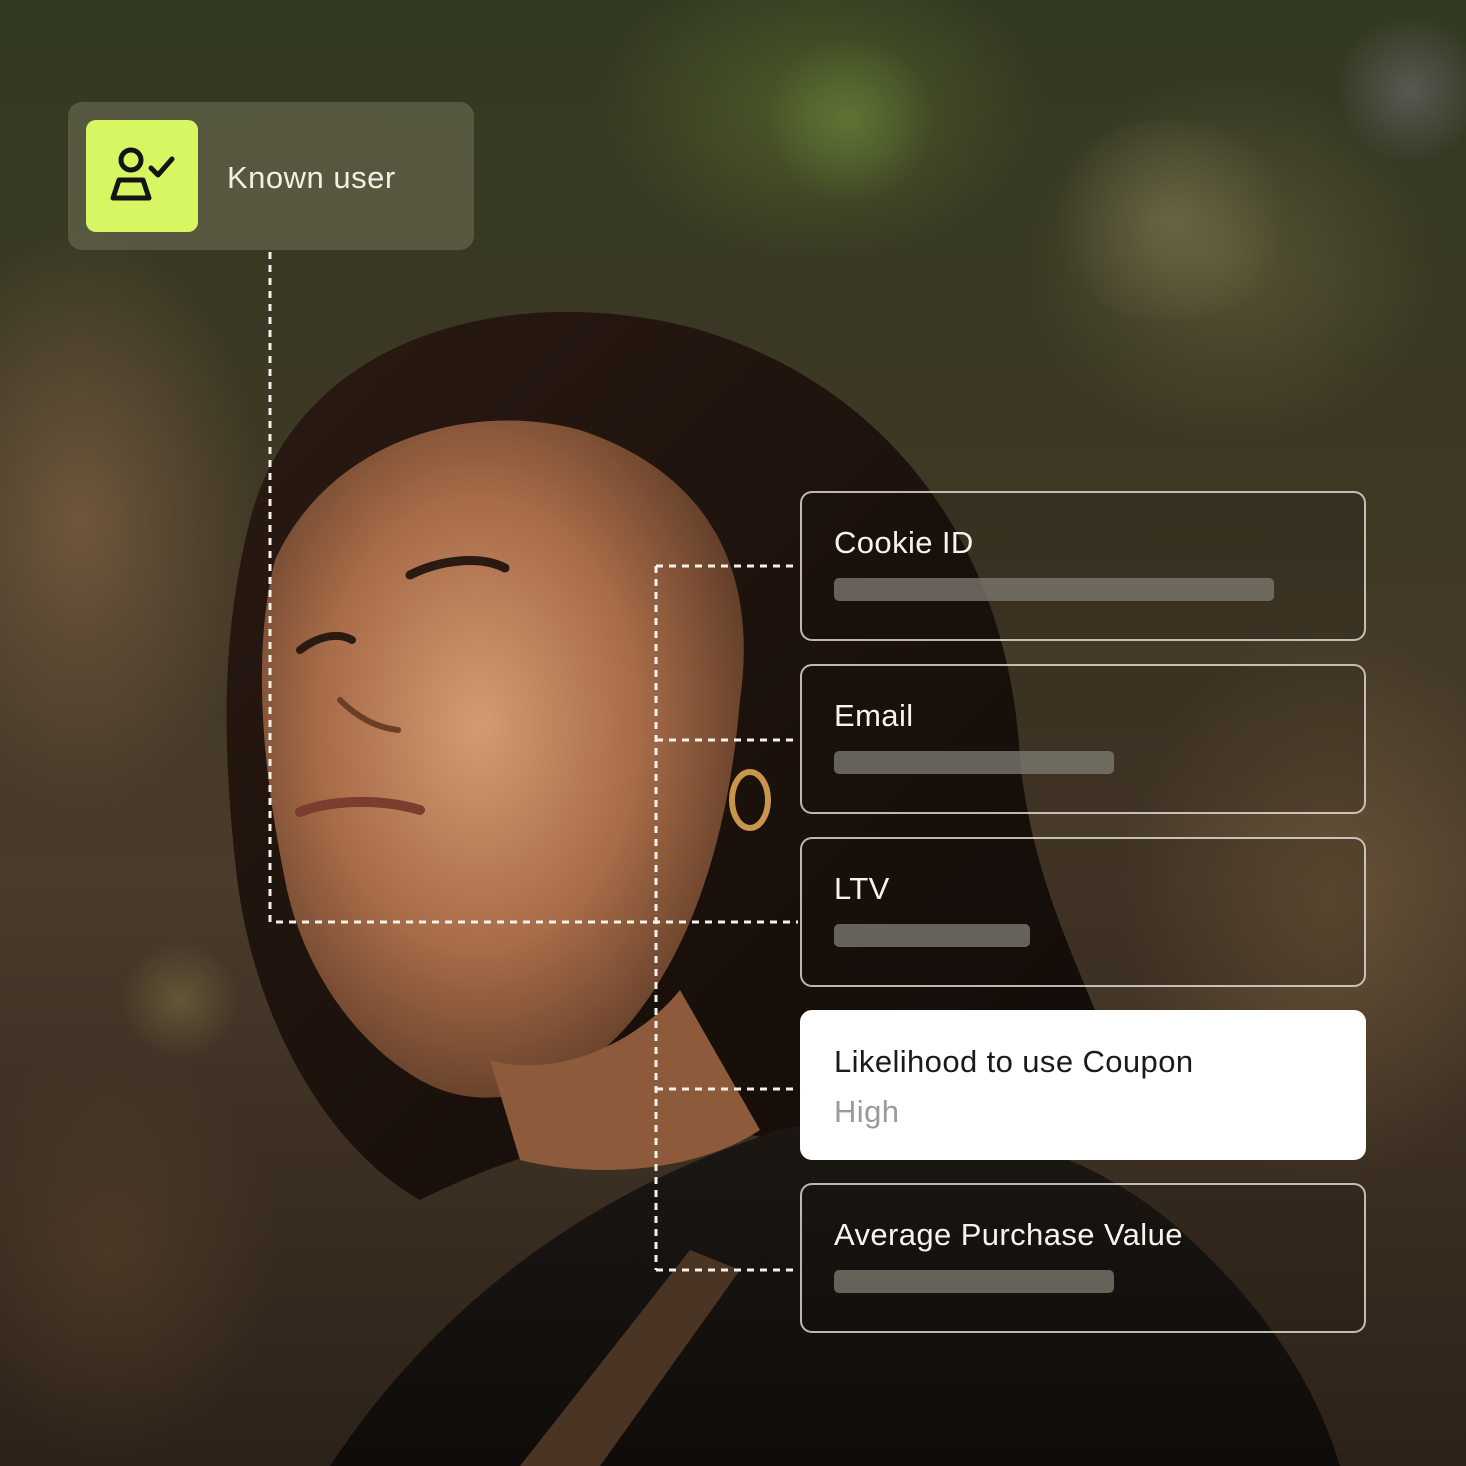 Image resolution: width=1466 pixels, height=1466 pixels. I want to click on attribute-label: LTV, so click(862, 888).